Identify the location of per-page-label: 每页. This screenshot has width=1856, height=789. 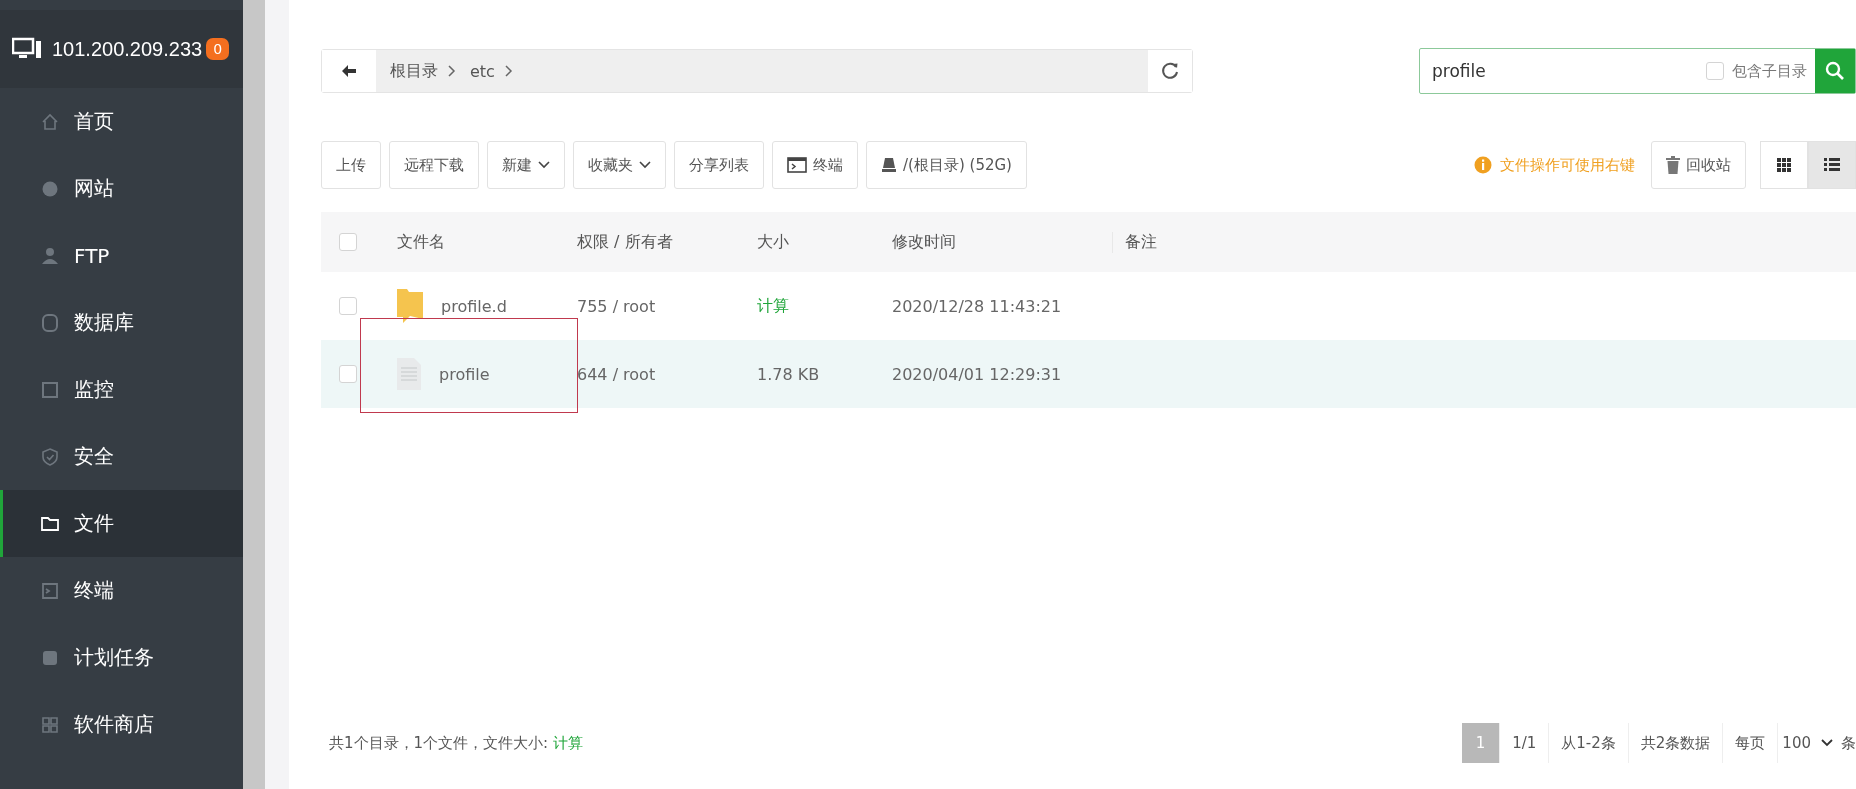
(1751, 743).